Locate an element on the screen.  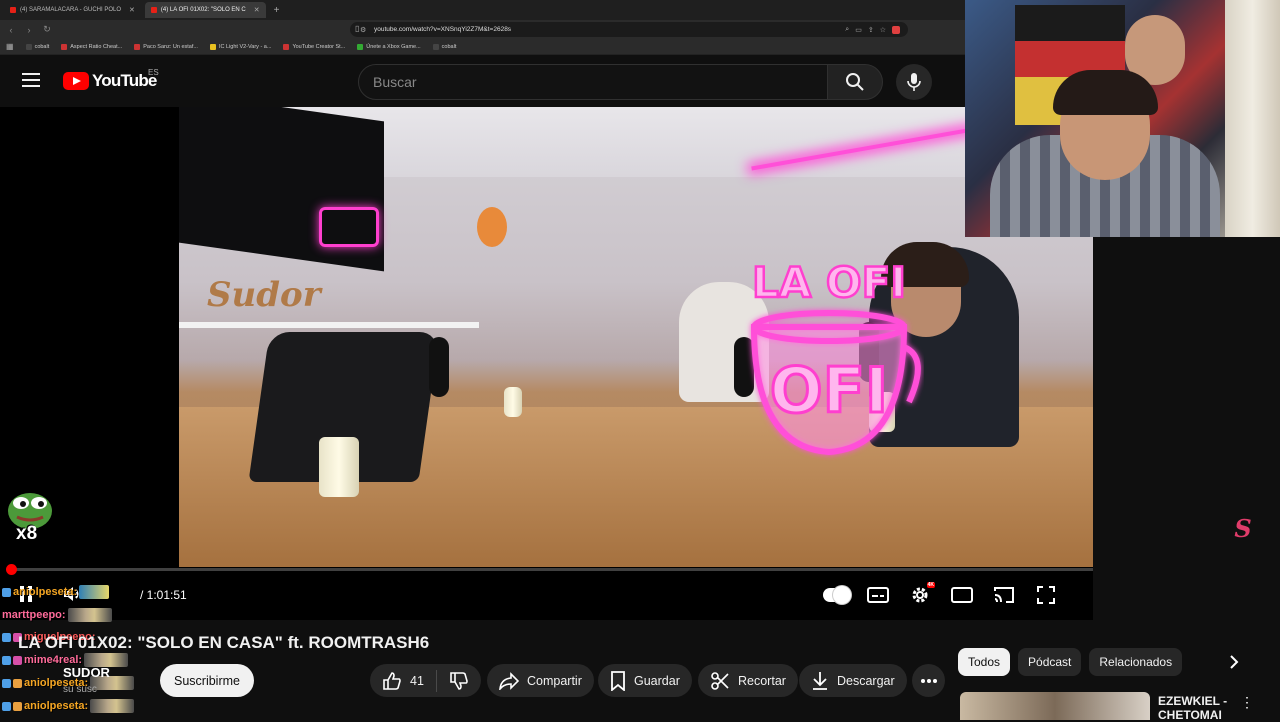
recommended-video-thumbnail is located at coordinates (1055, 706).